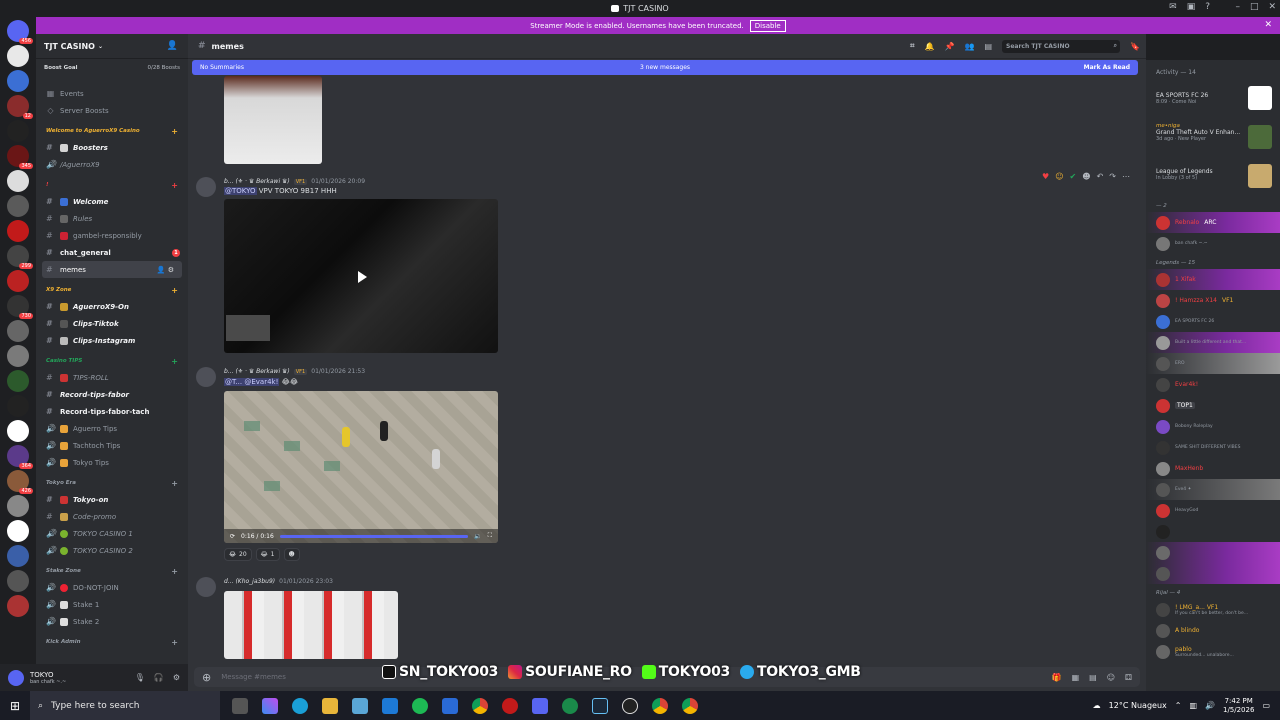  What do you see at coordinates (1272, 7) in the screenshot?
I see `close-window-icon: ✕` at bounding box center [1272, 7].